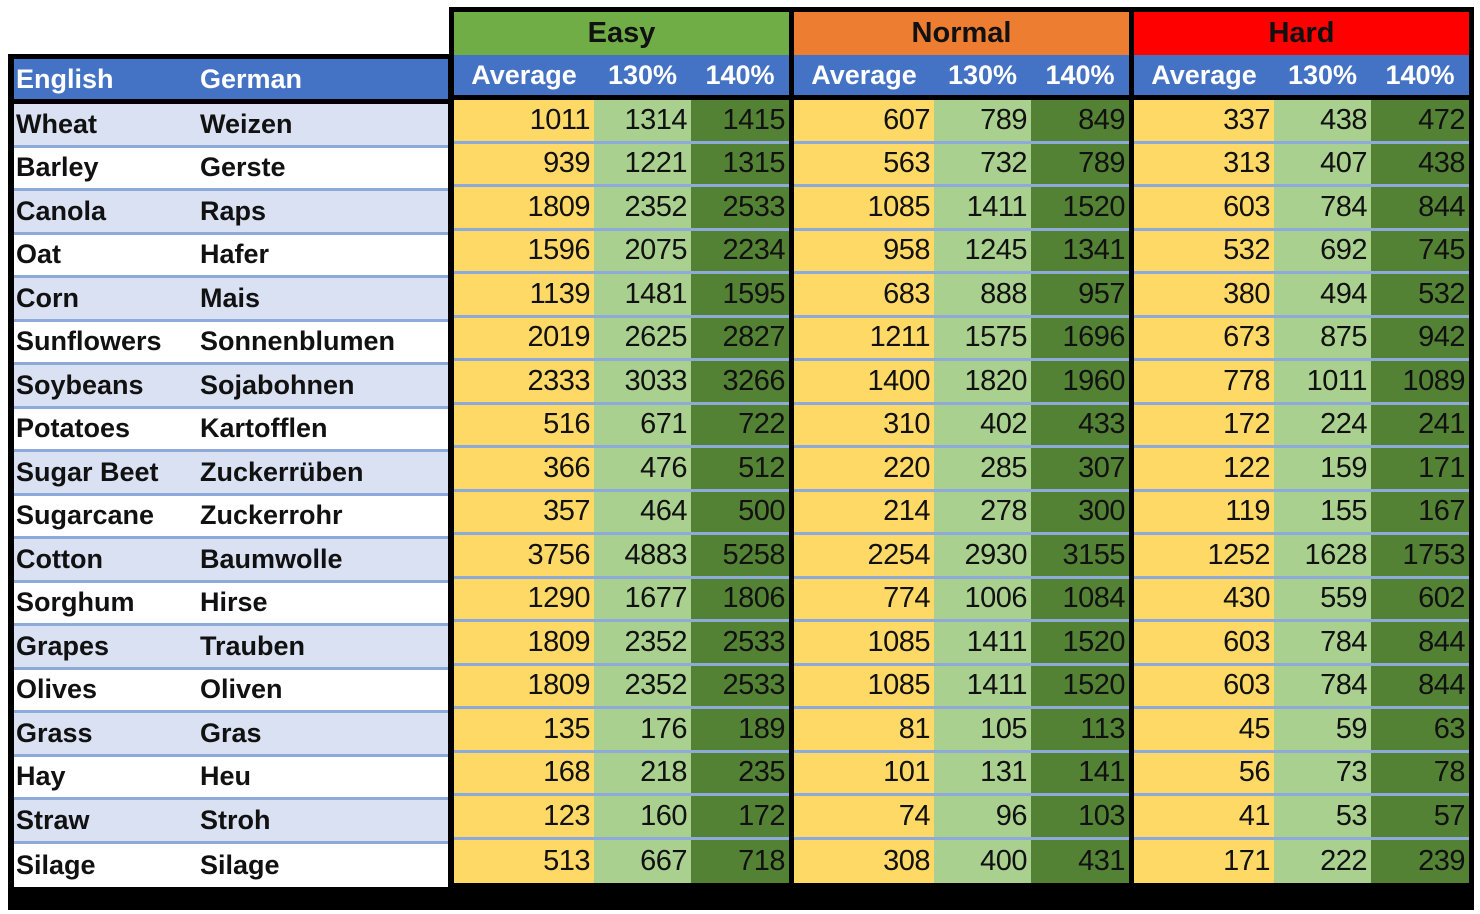 This screenshot has height=914, width=1480. What do you see at coordinates (524, 250) in the screenshot?
I see `value-cell-avg: 1596` at bounding box center [524, 250].